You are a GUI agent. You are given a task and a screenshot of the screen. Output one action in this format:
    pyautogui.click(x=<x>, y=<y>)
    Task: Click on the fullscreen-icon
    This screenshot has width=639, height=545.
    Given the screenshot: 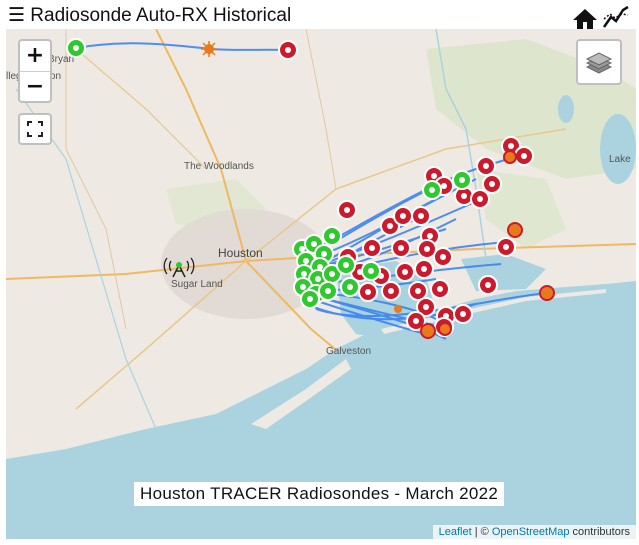 What is the action you would take?
    pyautogui.click(x=35, y=129)
    